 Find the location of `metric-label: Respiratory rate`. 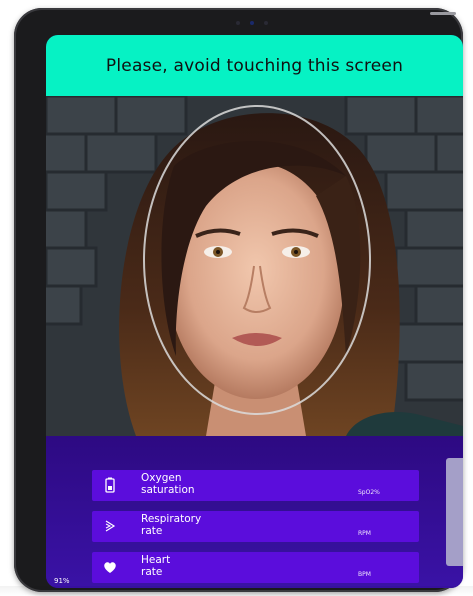

metric-label: Respiratory rate is located at coordinates (171, 525).